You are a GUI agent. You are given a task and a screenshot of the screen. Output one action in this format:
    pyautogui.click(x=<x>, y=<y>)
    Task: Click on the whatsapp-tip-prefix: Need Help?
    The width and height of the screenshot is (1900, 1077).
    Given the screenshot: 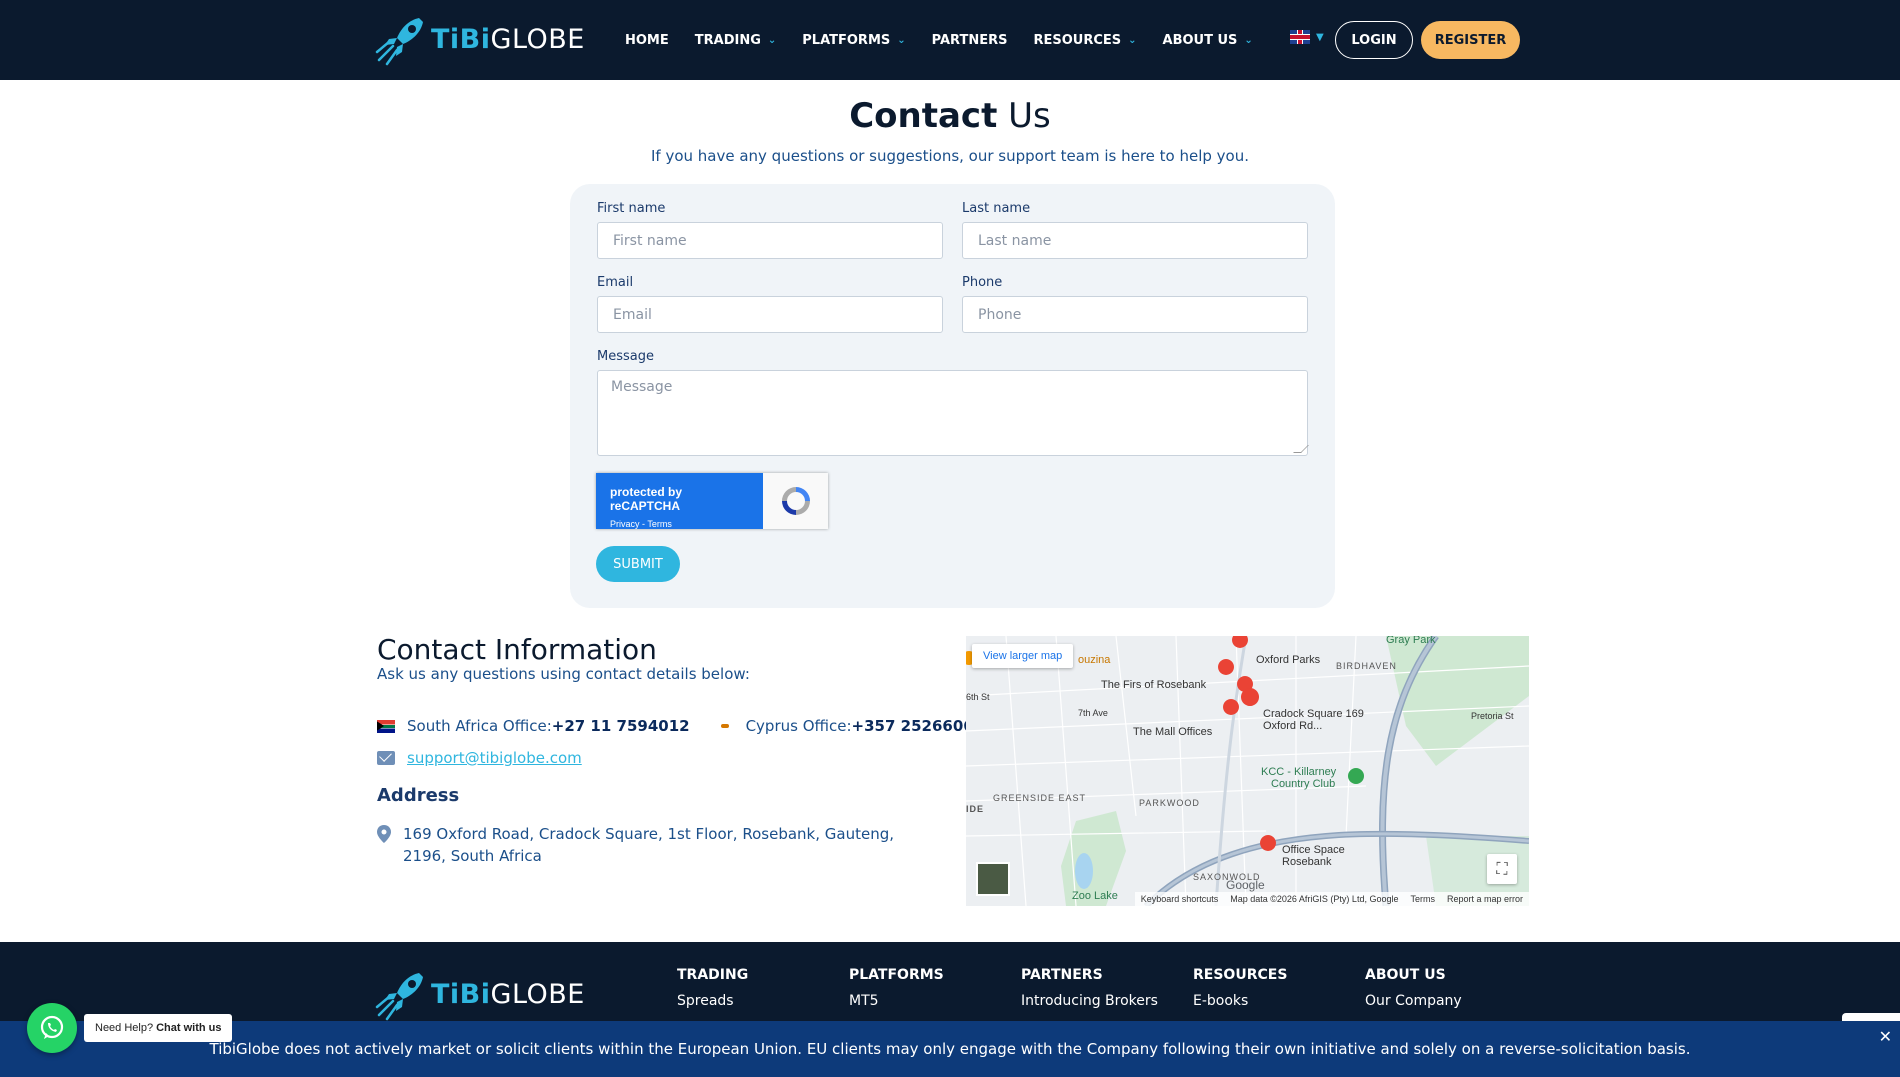 What is the action you would take?
    pyautogui.click(x=124, y=1028)
    